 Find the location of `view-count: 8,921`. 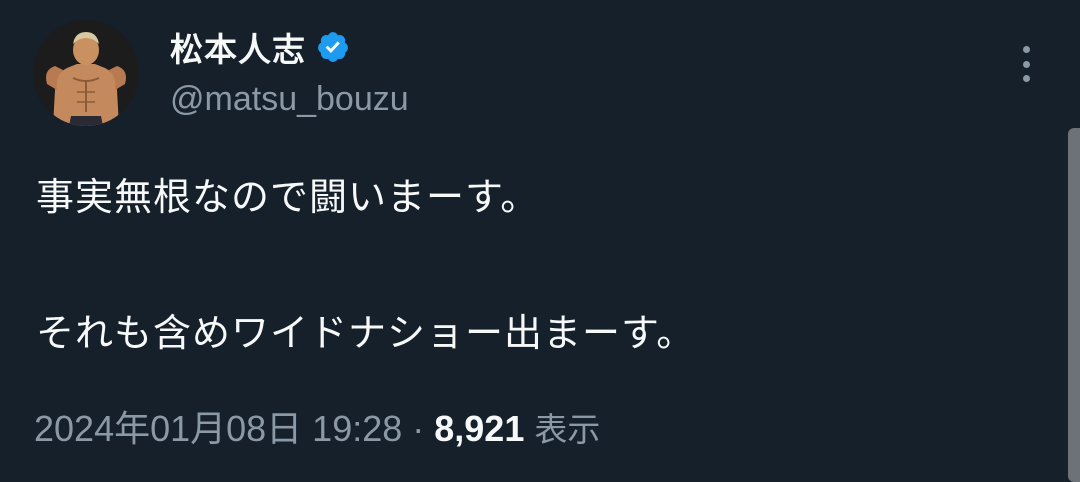

view-count: 8,921 is located at coordinates (479, 429).